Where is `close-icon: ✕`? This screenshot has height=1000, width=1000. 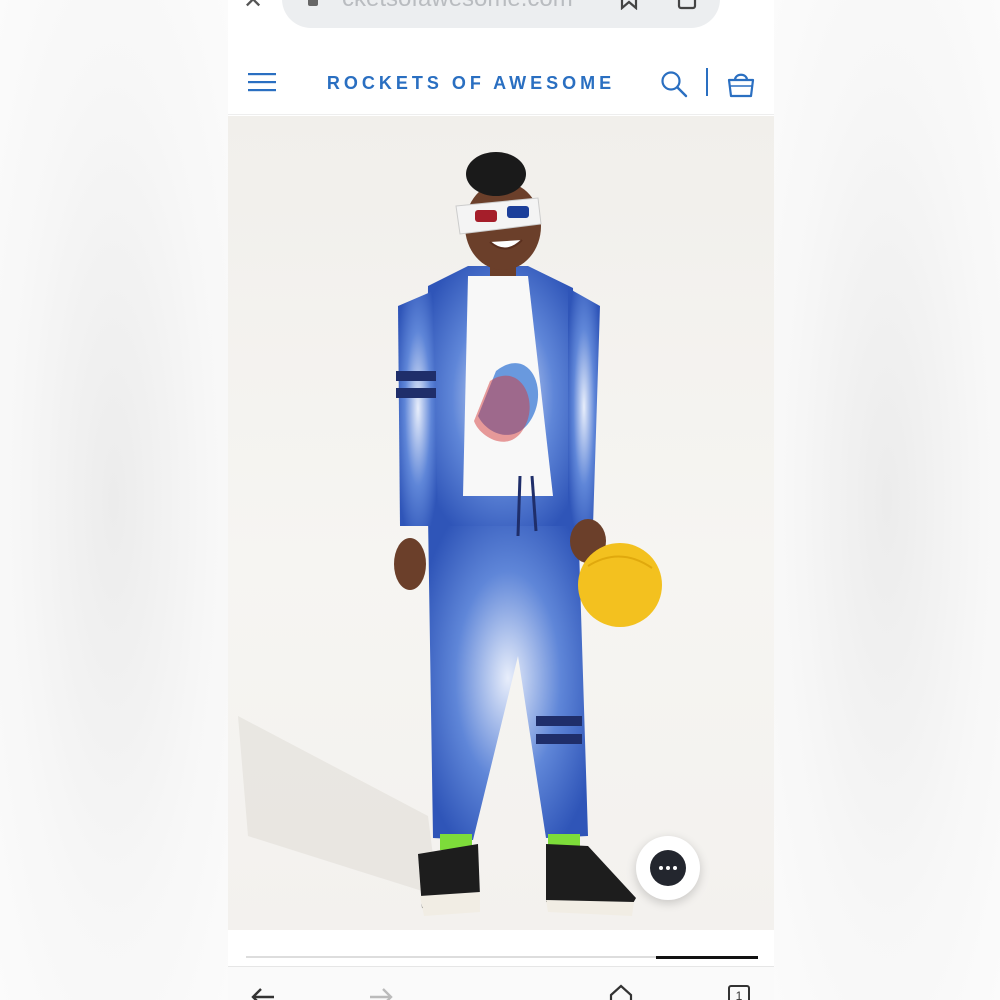
close-icon: ✕ is located at coordinates (253, 7).